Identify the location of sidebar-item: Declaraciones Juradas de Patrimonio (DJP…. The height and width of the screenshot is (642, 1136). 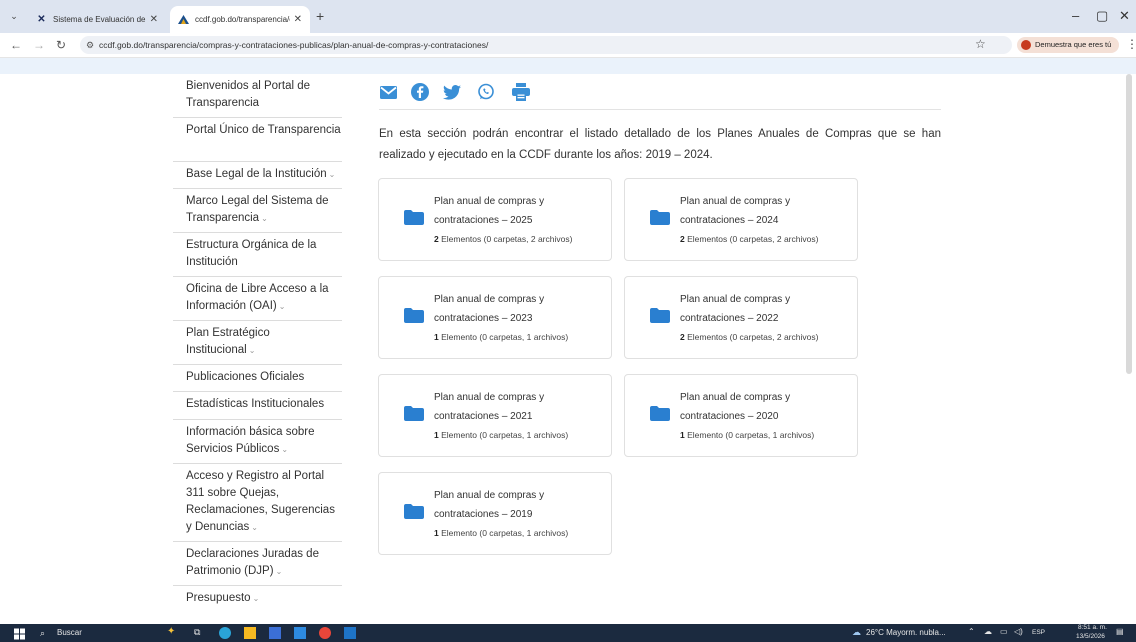
(257, 564).